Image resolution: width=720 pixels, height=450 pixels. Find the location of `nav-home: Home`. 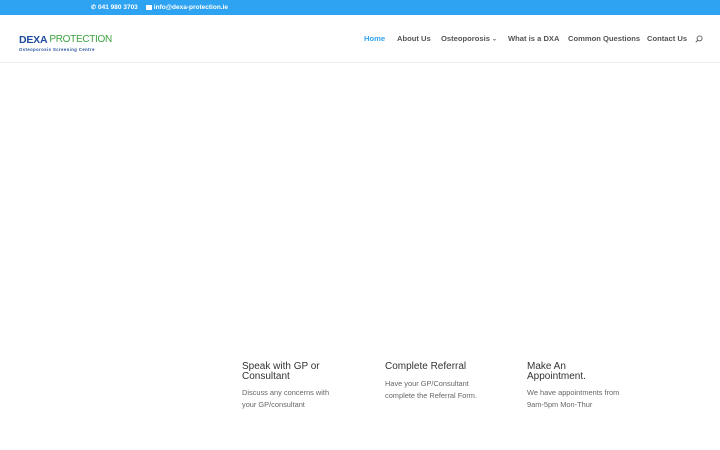

nav-home: Home is located at coordinates (374, 38).